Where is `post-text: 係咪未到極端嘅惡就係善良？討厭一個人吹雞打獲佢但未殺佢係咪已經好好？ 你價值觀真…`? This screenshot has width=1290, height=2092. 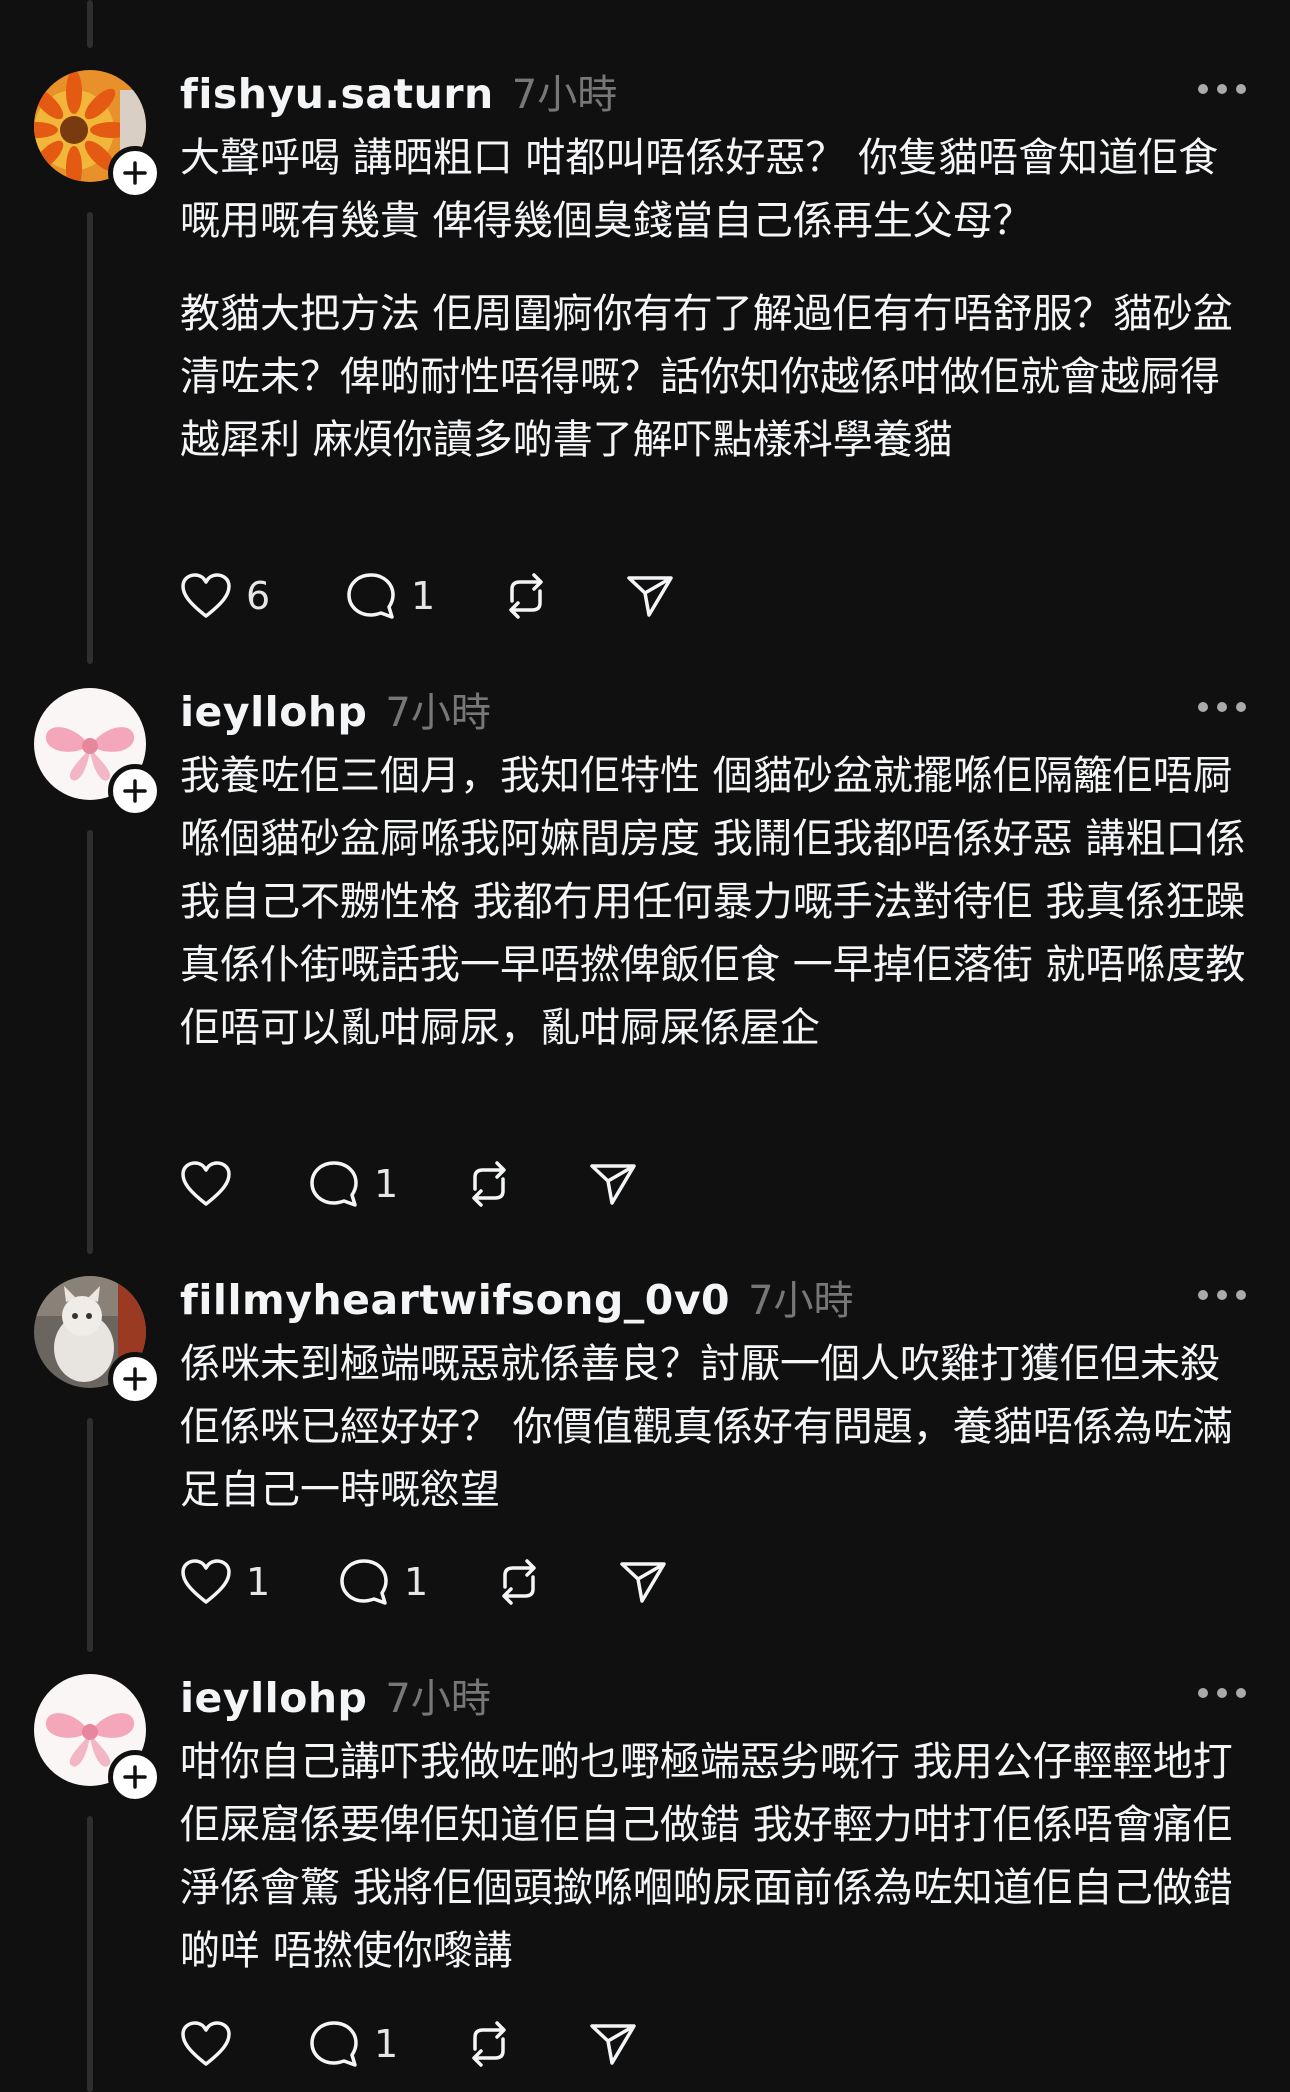 post-text: 係咪未到極端嘅惡就係善良？討厭一個人吹雞打獲佢但未殺佢係咪已經好好？ 你價值觀真… is located at coordinates (717, 1427).